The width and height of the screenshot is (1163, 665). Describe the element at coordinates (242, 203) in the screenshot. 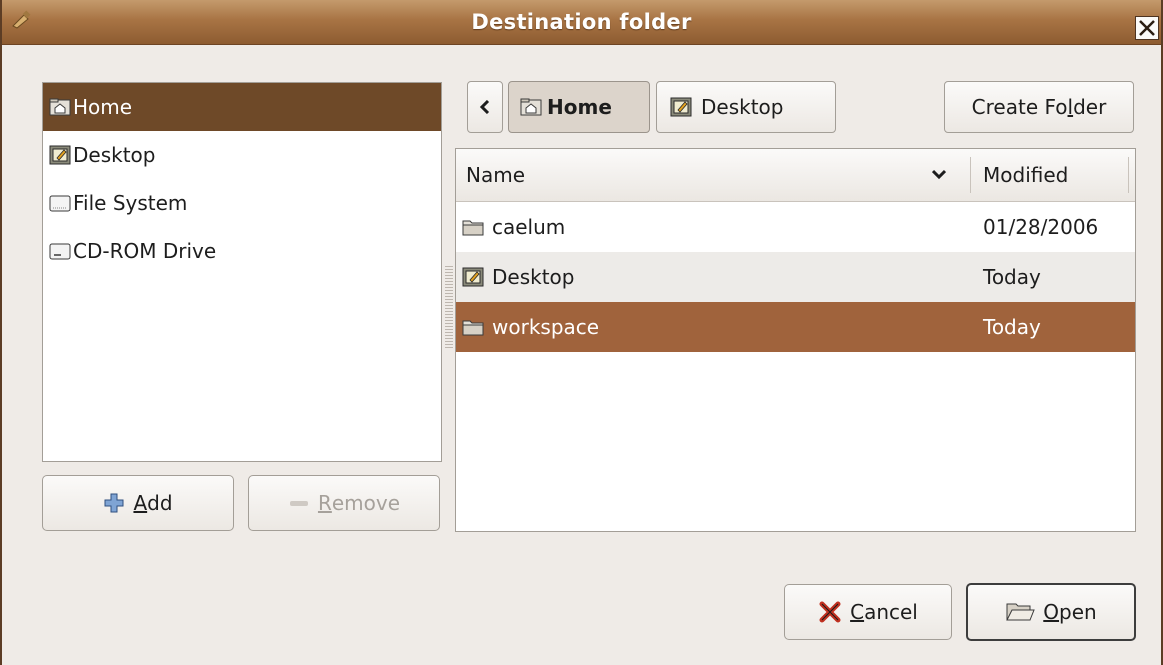

I see `sidebar-item-file-system: File System` at that location.